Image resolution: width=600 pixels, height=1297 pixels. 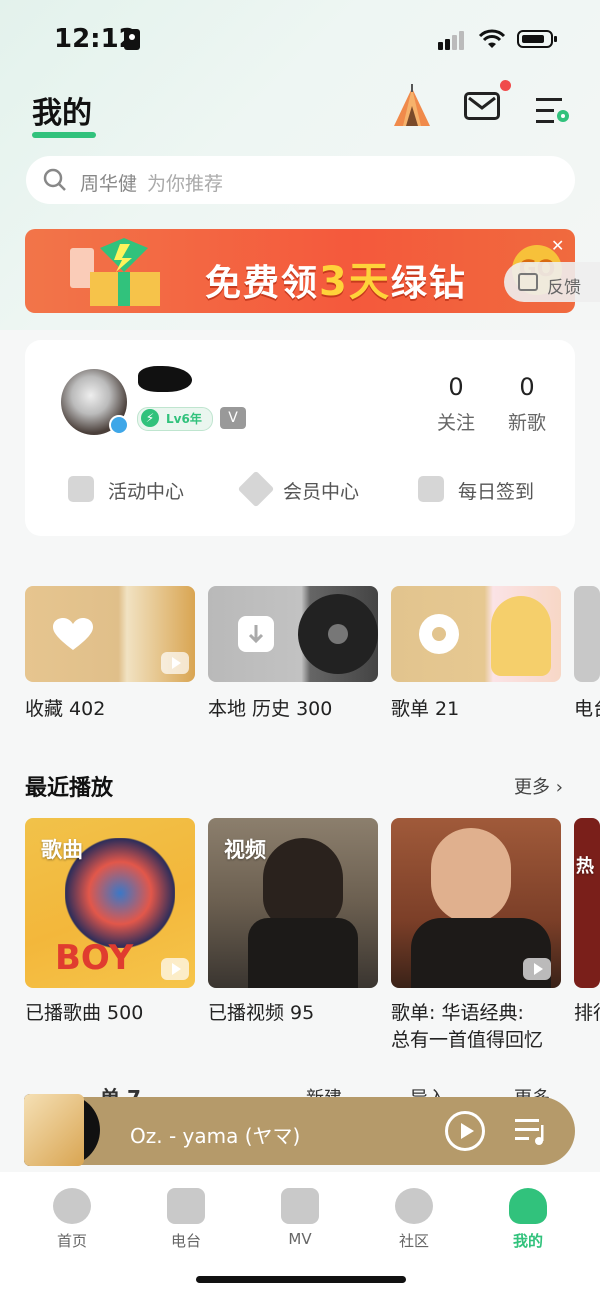 What do you see at coordinates (293, 634) in the screenshot?
I see `local-history-tile` at bounding box center [293, 634].